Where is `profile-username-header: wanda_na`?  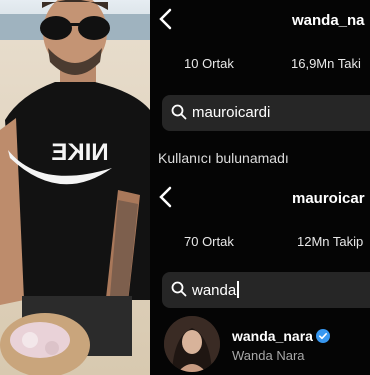
profile-username-header: wanda_na is located at coordinates (328, 20).